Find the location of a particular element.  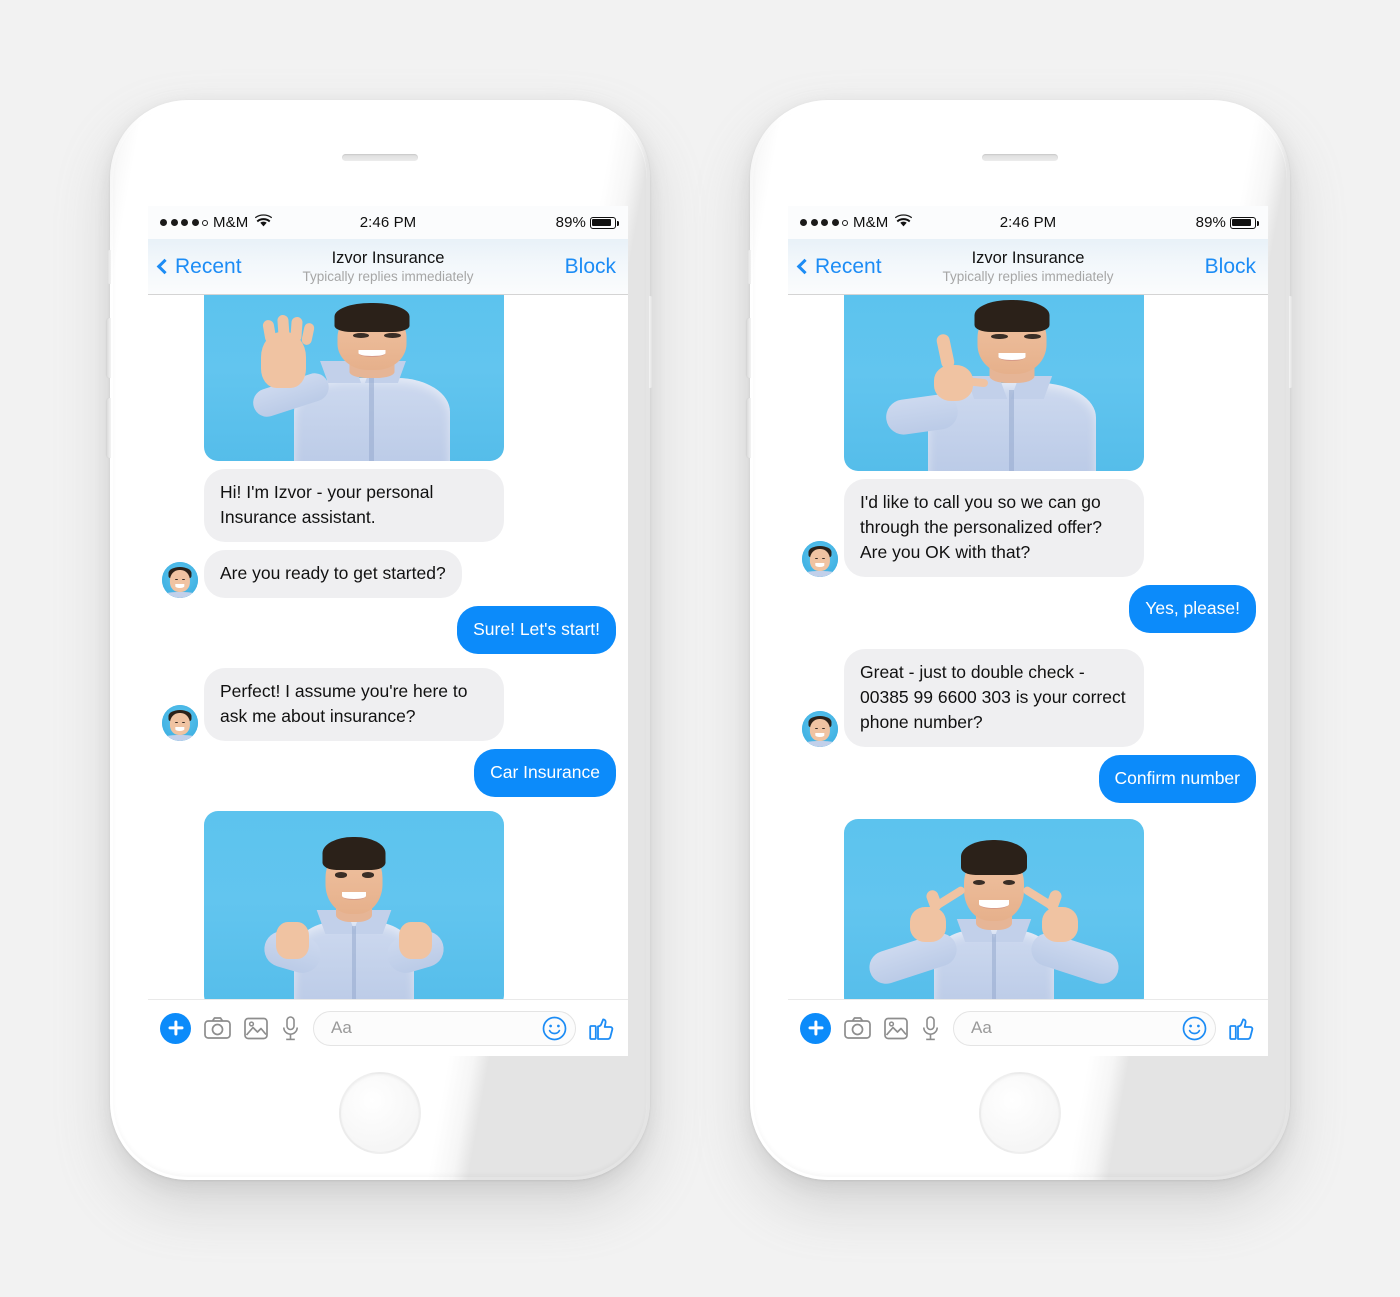

message-row: Are you ready to get started? is located at coordinates (388, 574).